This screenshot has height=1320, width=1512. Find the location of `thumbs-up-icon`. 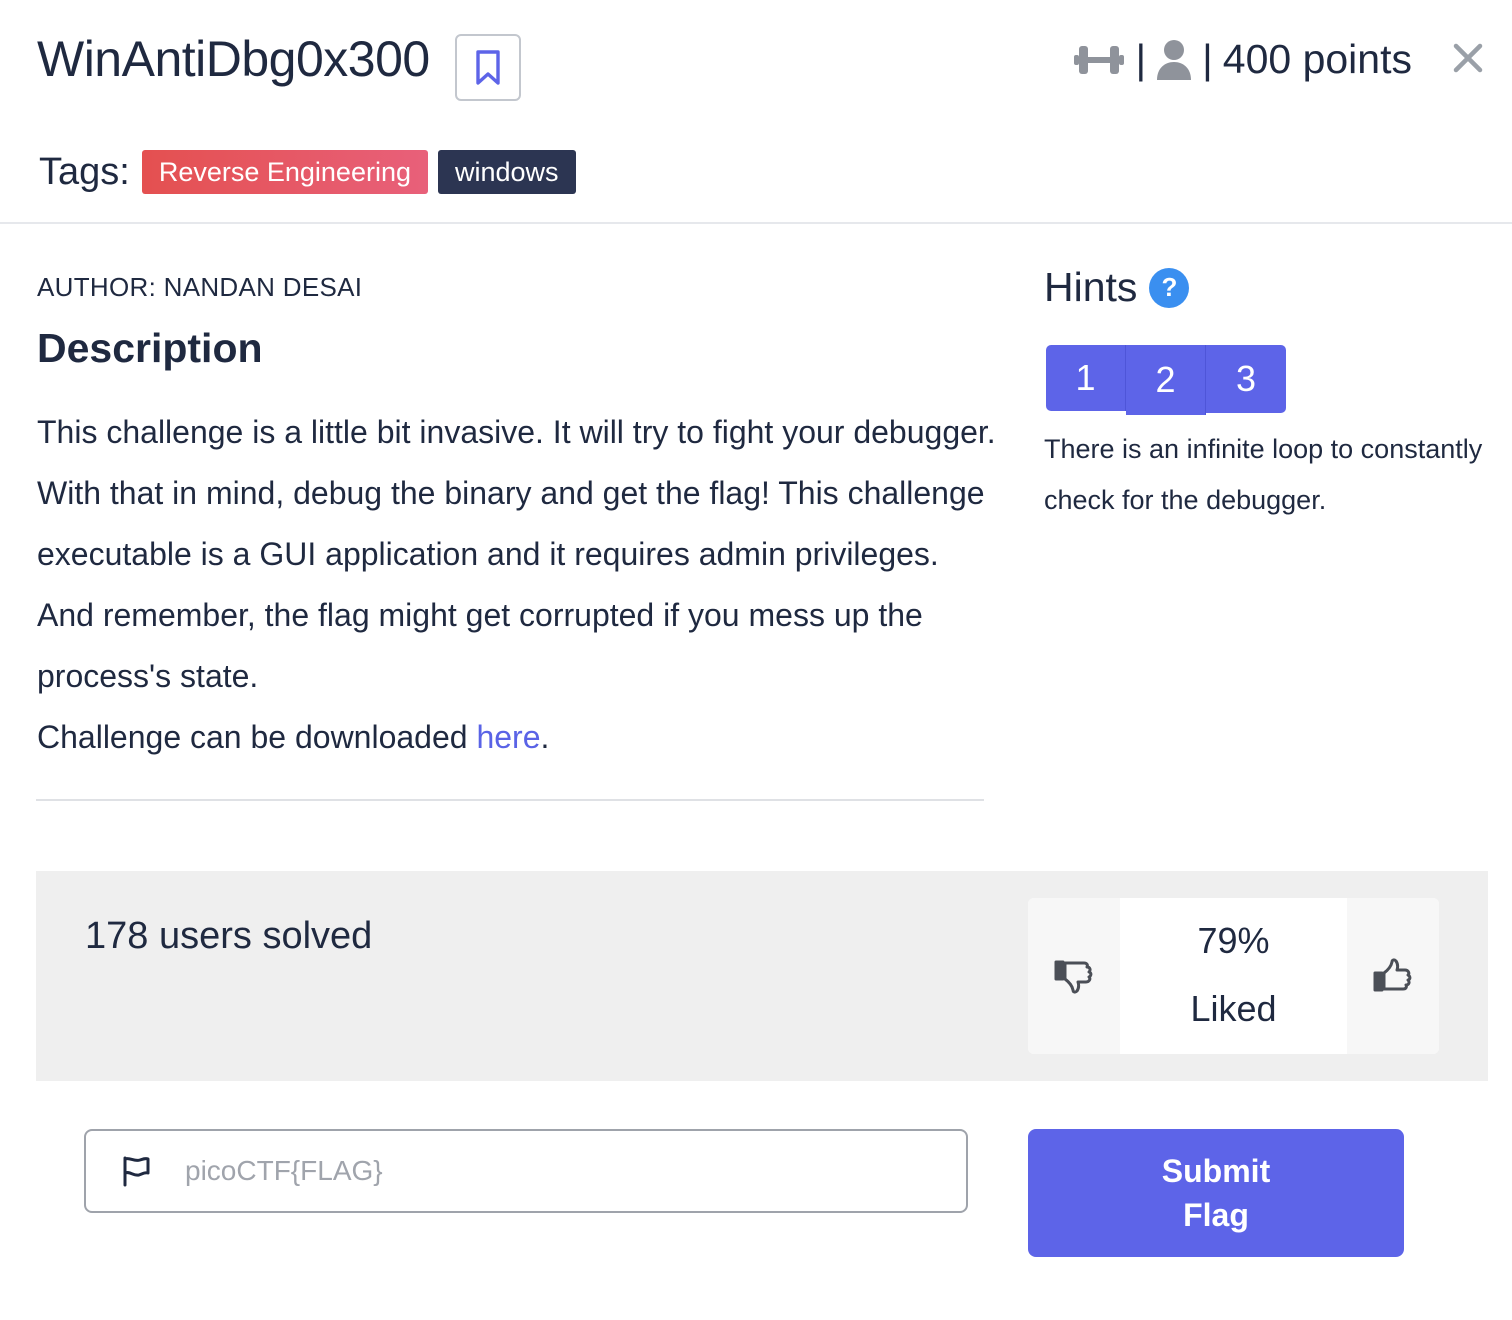

thumbs-up-icon is located at coordinates (1392, 975).